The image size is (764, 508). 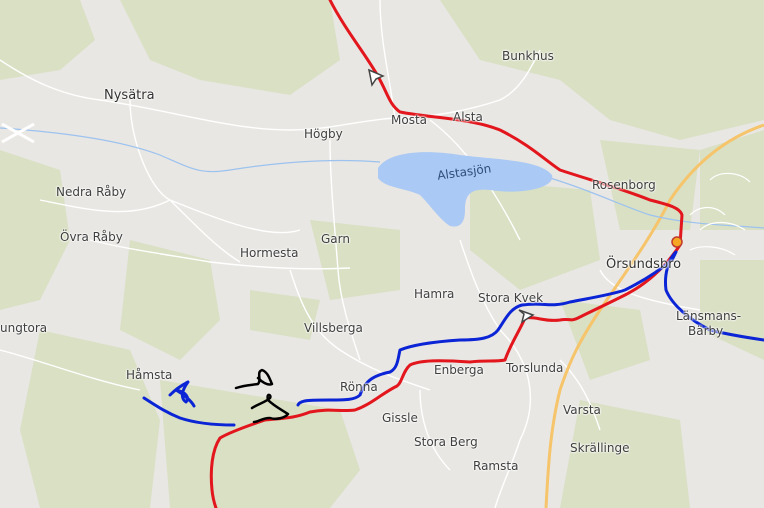 I want to click on label-skrallinge: Skrällinge, so click(x=600, y=448).